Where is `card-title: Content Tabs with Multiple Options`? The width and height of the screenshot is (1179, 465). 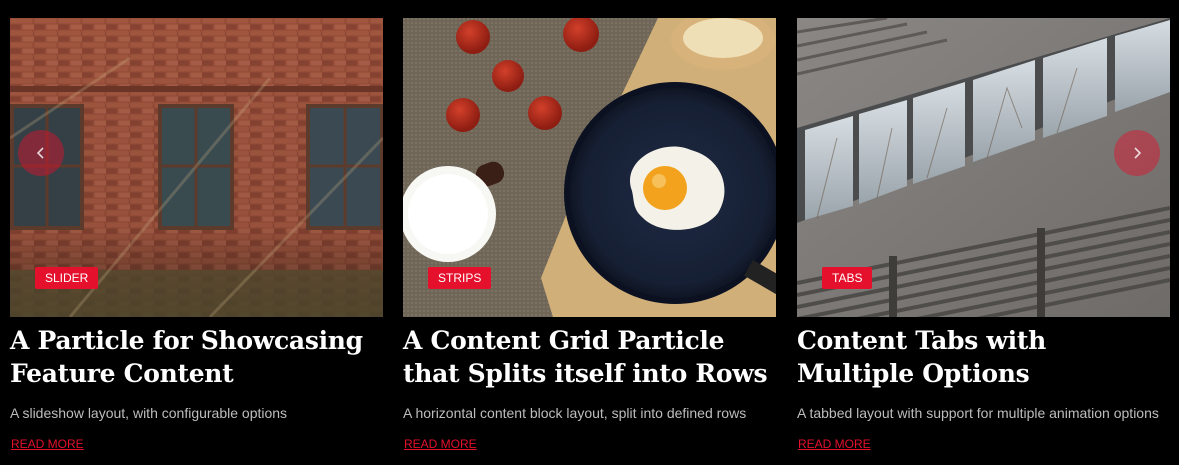
card-title: Content Tabs with Multiple Options is located at coordinates (983, 357).